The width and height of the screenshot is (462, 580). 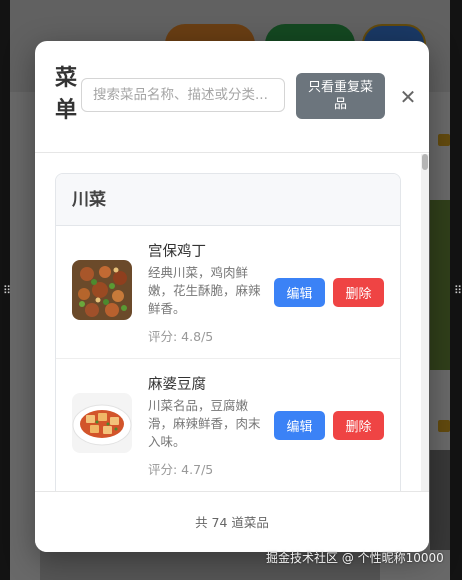 What do you see at coordinates (204, 423) in the screenshot?
I see `dish-description: 川菜名品，豆腐嫩滑，麻辣鲜香，肉末入味。` at bounding box center [204, 423].